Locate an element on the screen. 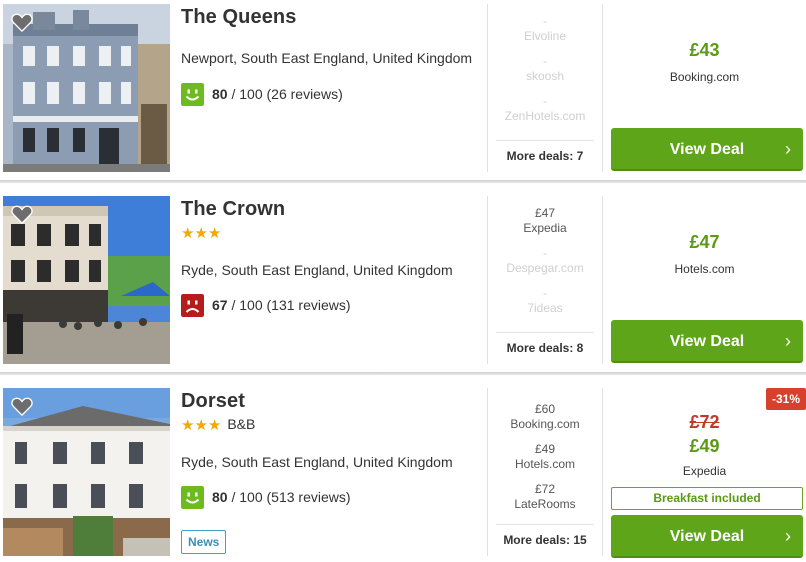 The height and width of the screenshot is (562, 806). rating-score: 80 / 100 (26 reviews) is located at coordinates (277, 94).